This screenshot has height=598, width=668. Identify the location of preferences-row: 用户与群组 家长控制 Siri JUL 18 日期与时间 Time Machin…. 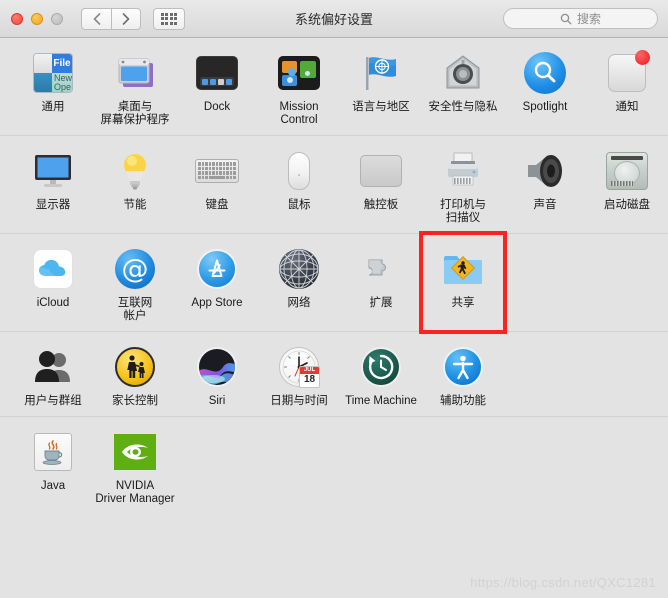
(334, 373).